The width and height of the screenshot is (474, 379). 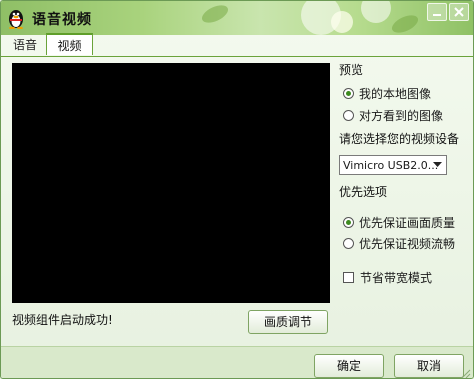 I want to click on checkbox-label: 节省带宽模式, so click(x=396, y=278).